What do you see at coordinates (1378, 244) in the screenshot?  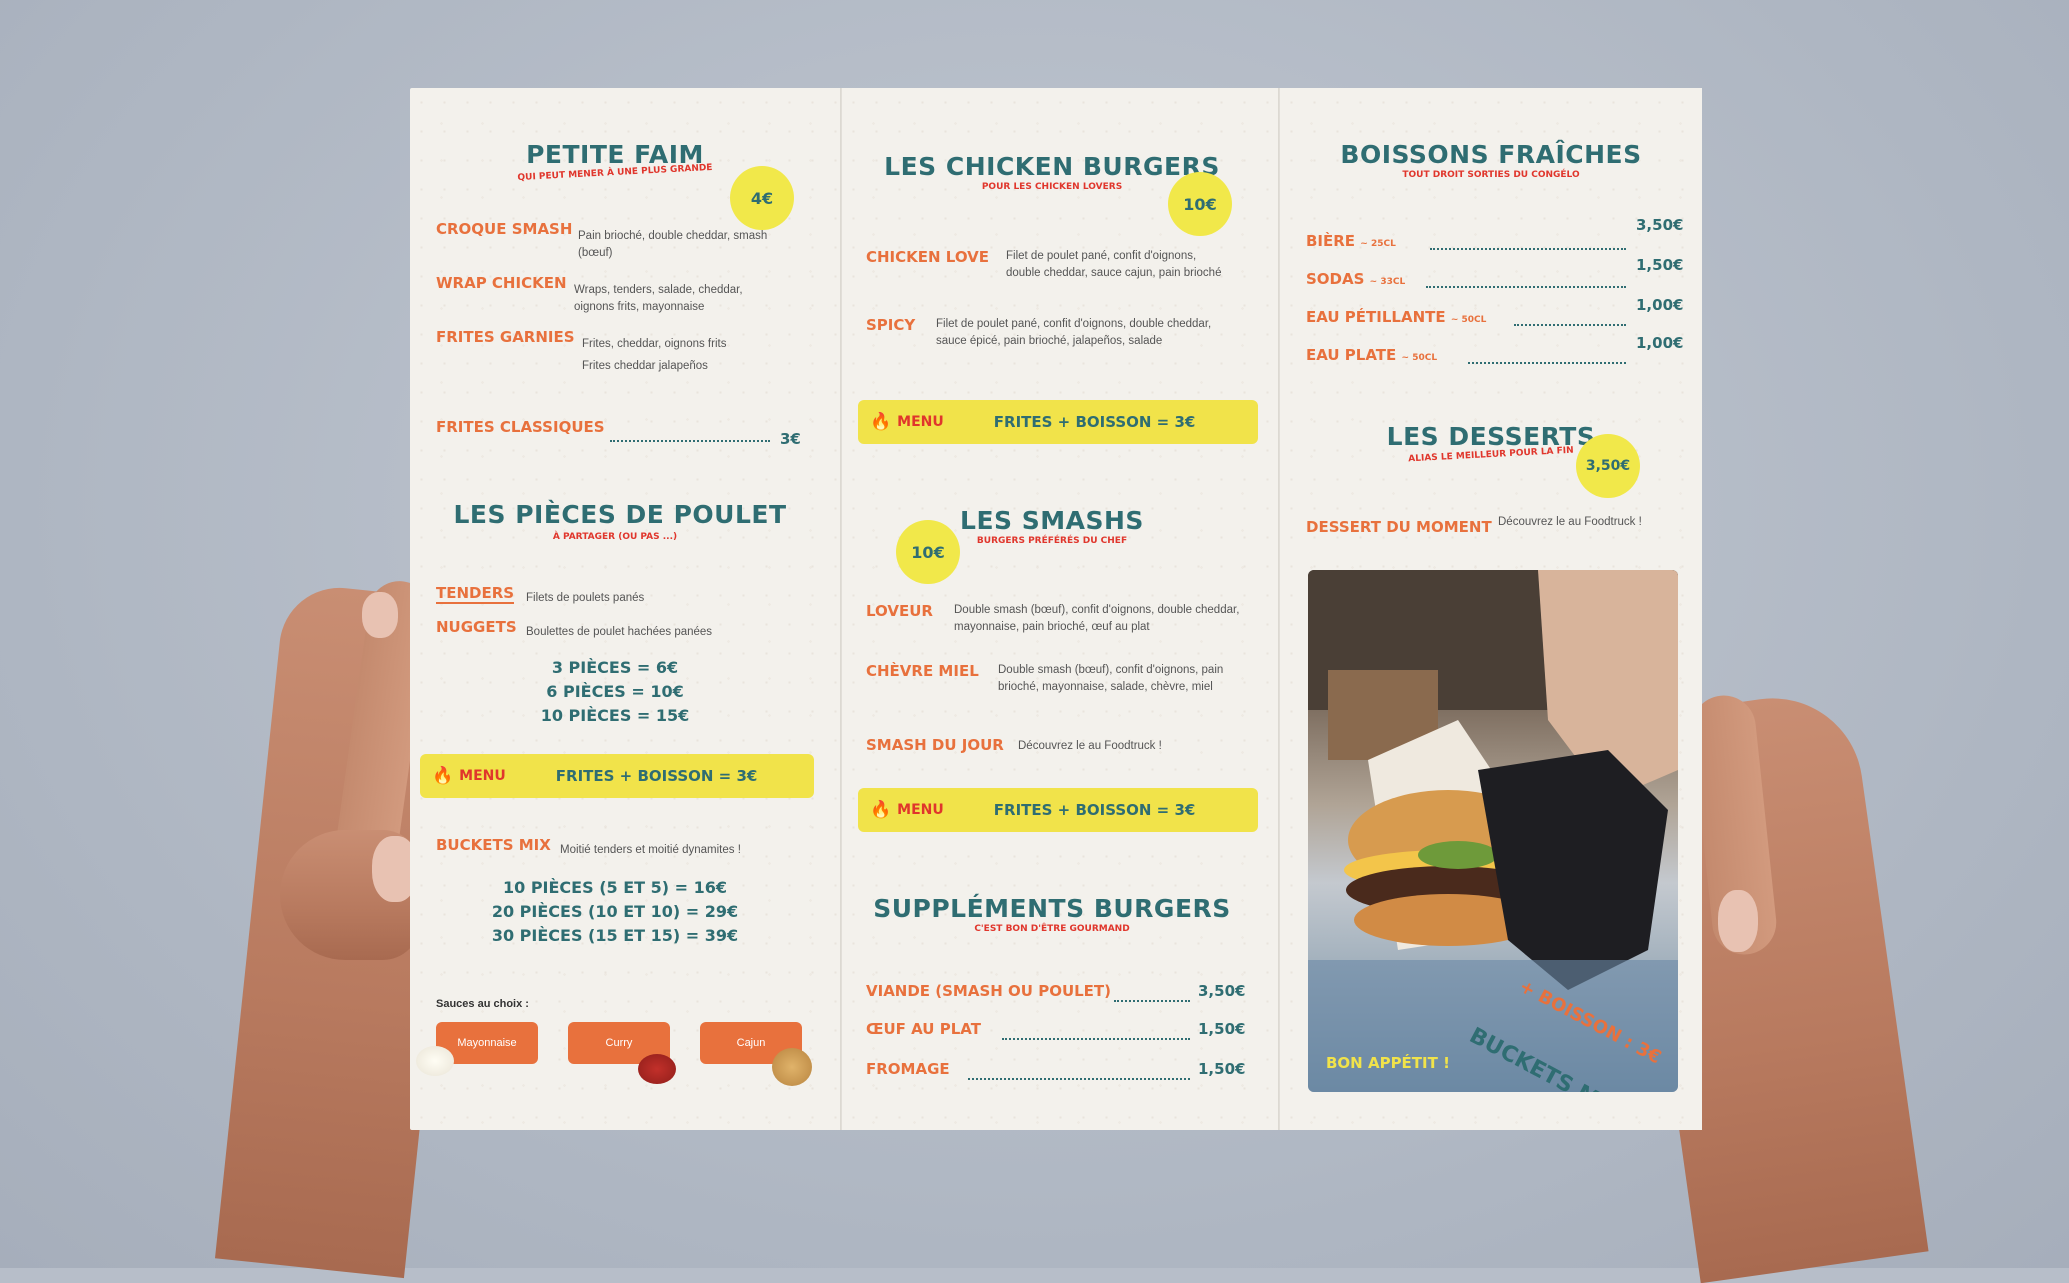 I see `drink-size: ~ 25CL` at bounding box center [1378, 244].